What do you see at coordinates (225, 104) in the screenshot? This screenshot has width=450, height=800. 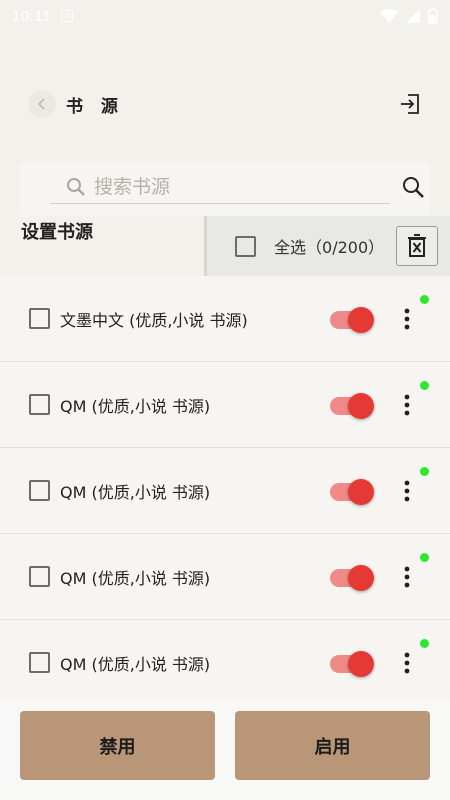 I see `app-header: 书 源` at bounding box center [225, 104].